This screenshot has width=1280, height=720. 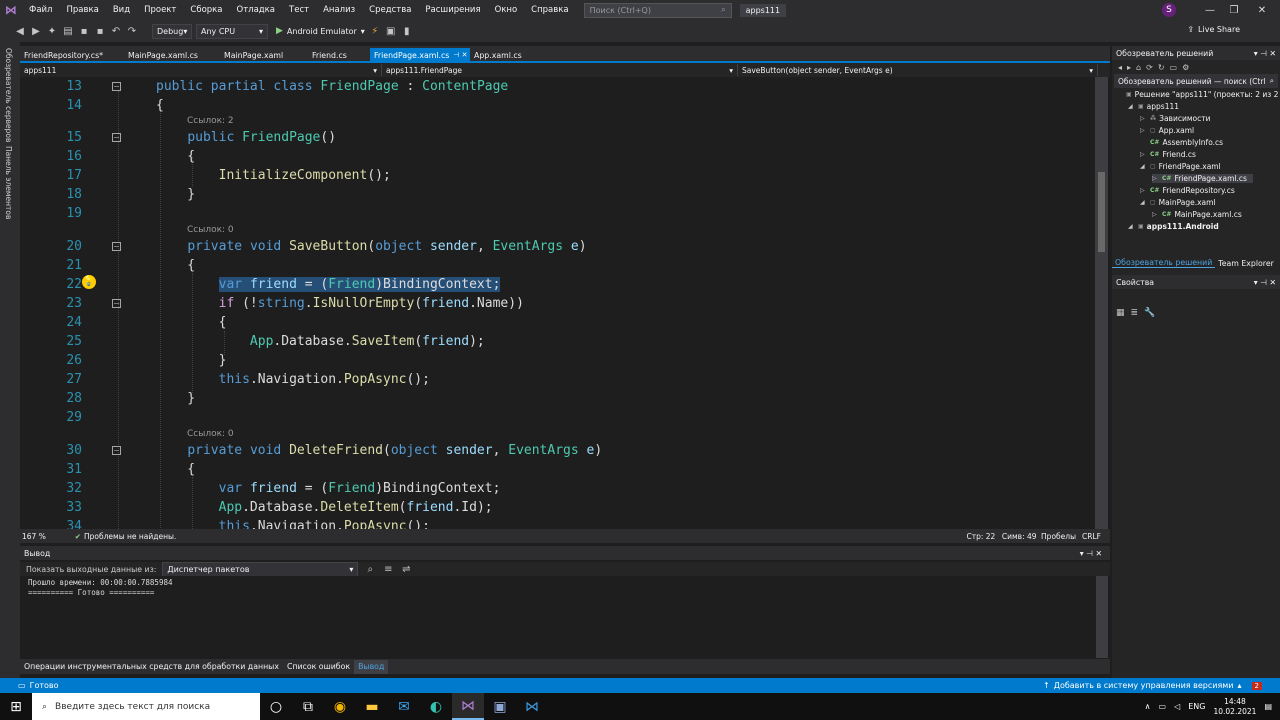 What do you see at coordinates (406, 569) in the screenshot?
I see `word-wrap-icon: ⇌` at bounding box center [406, 569].